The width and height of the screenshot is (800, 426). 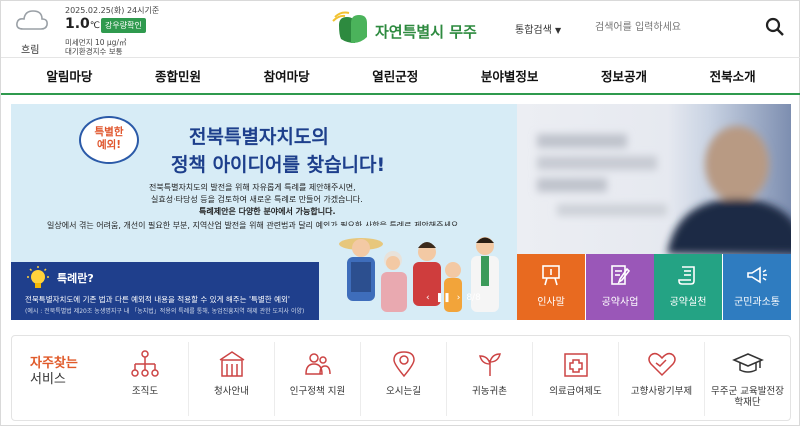 I want to click on megaphone-icon, so click(x=757, y=275).